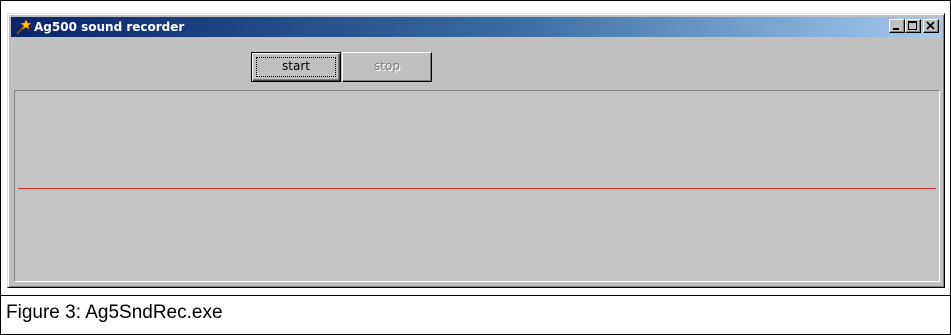  Describe the element at coordinates (109, 27) in the screenshot. I see `window-title: Ag500 sound recorder` at that location.